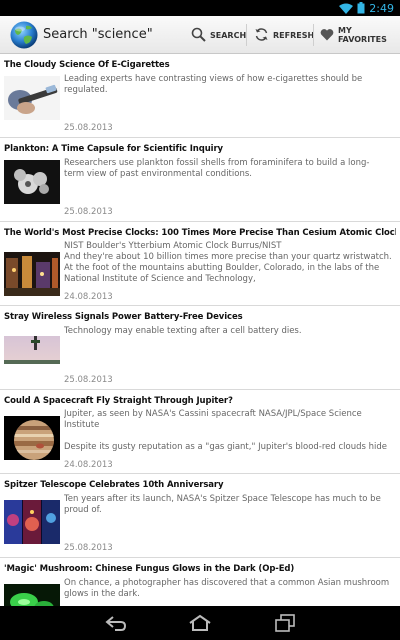 Image resolution: width=400 pixels, height=640 pixels. I want to click on navigation-bar, so click(200, 623).